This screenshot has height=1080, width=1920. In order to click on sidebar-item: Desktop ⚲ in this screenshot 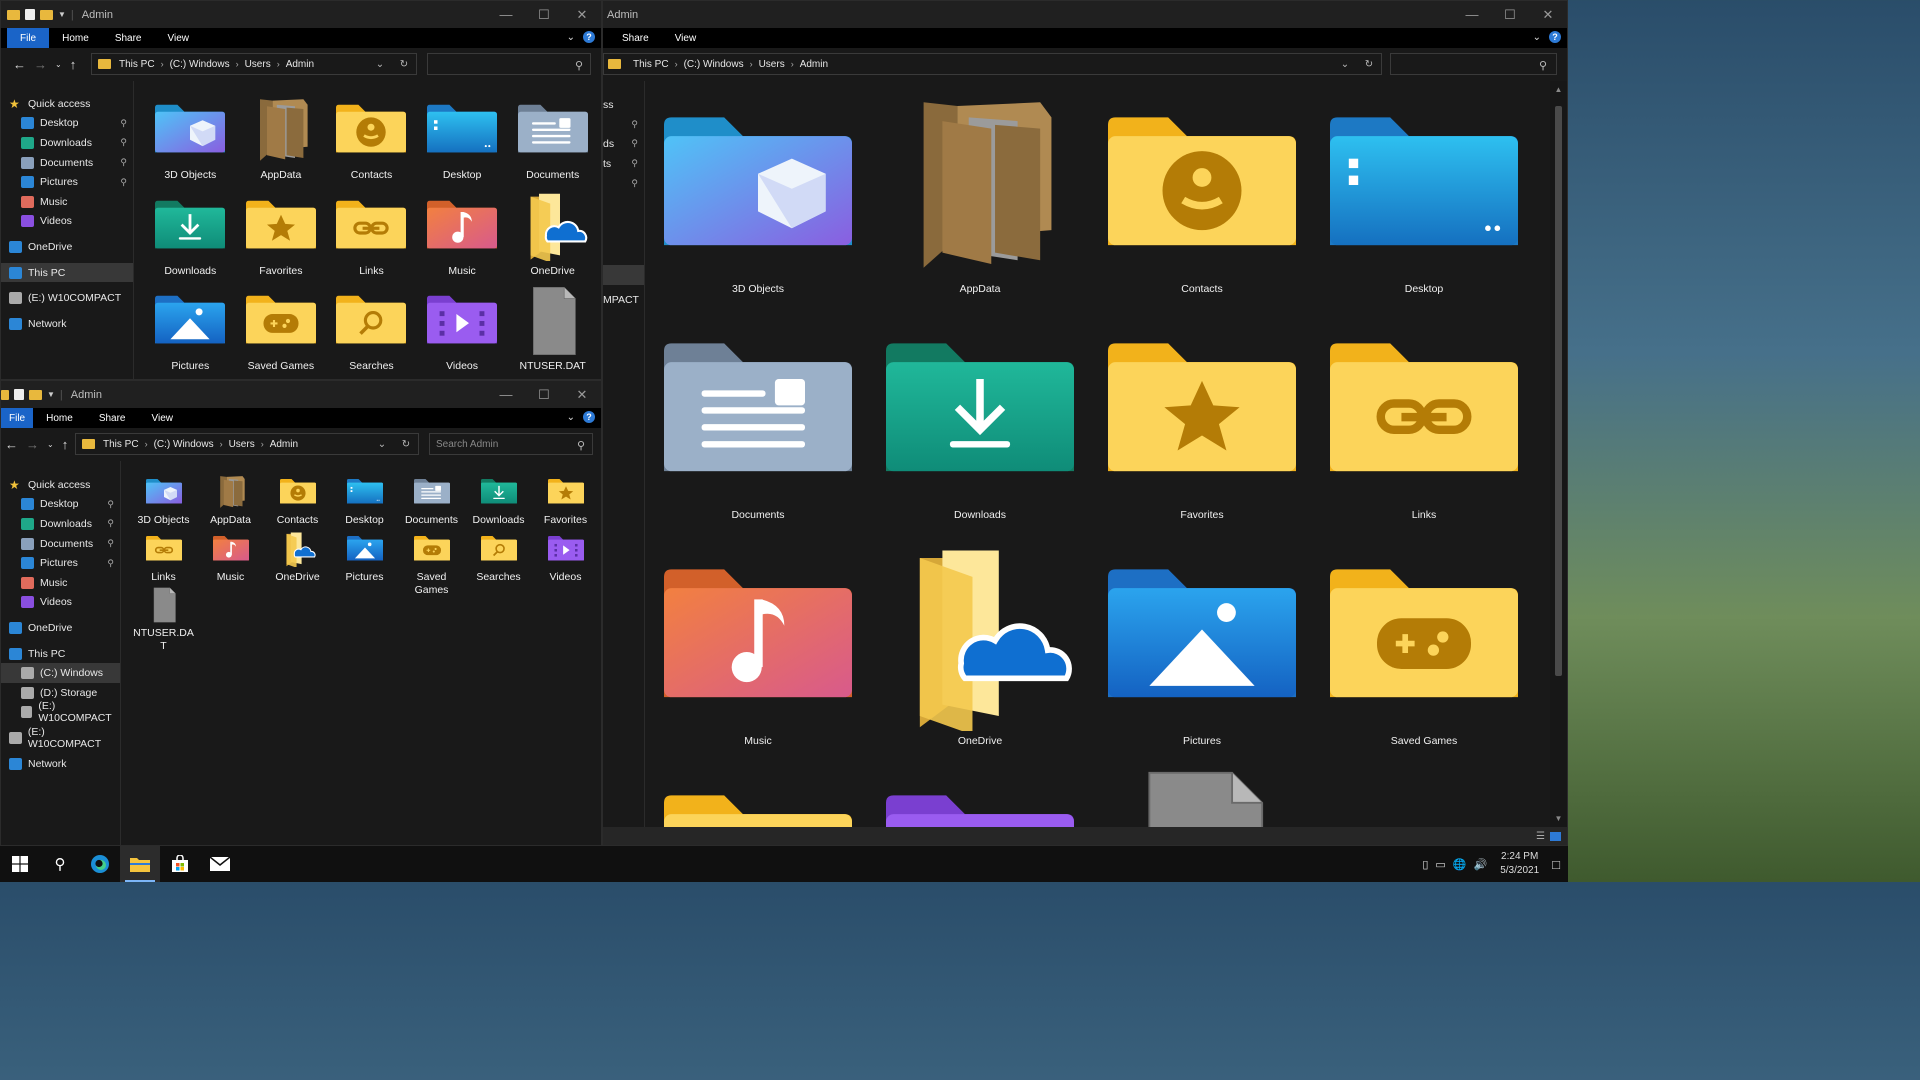, I will do `click(67, 124)`.